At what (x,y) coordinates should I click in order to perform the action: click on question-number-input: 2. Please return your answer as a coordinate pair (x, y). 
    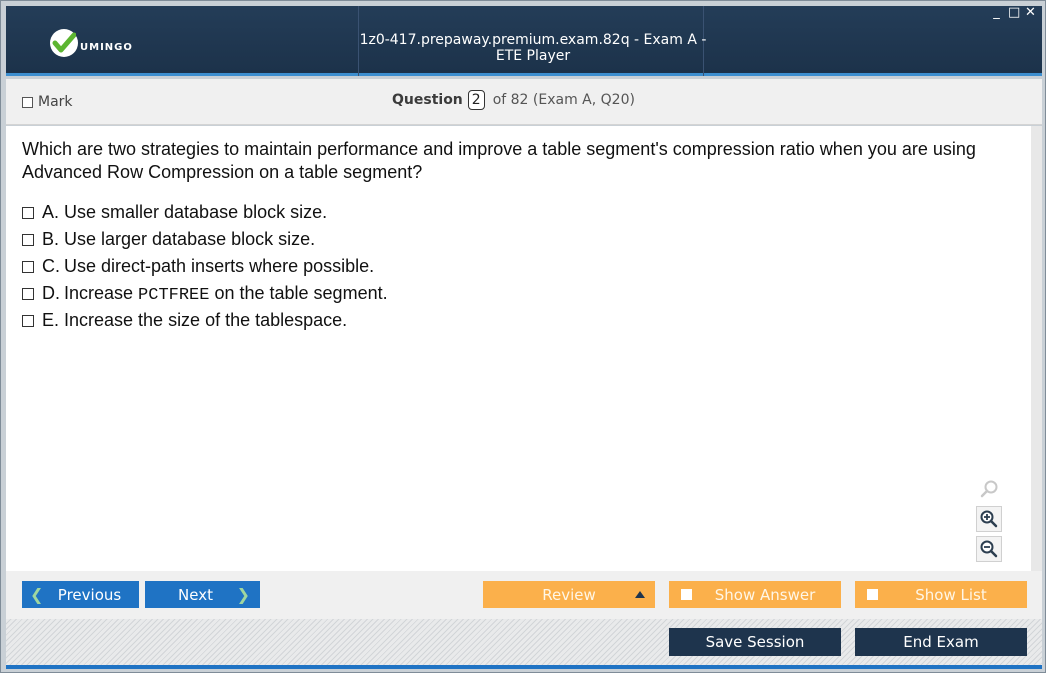
    Looking at the image, I should click on (476, 100).